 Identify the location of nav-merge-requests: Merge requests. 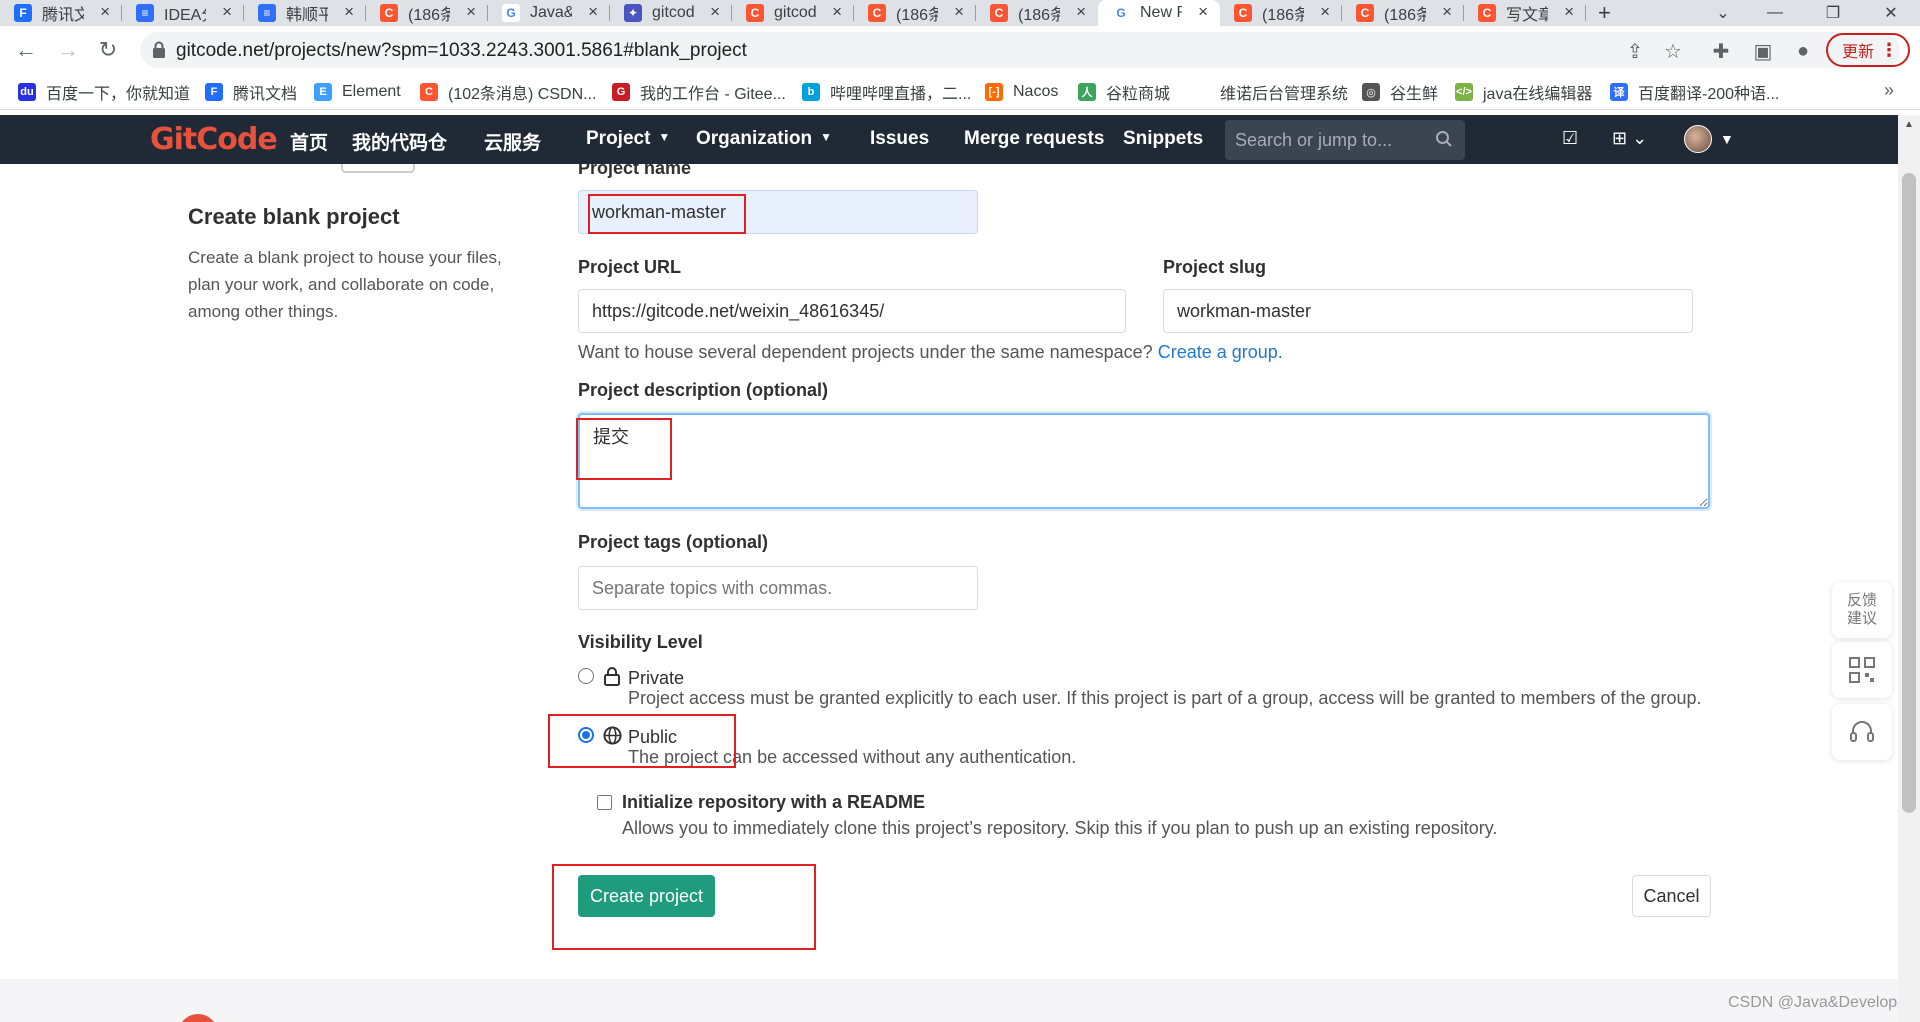
(1034, 139).